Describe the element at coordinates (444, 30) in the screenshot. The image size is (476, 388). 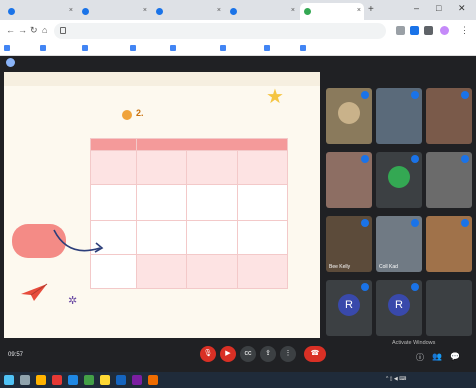
I see `profile-avatar` at that location.